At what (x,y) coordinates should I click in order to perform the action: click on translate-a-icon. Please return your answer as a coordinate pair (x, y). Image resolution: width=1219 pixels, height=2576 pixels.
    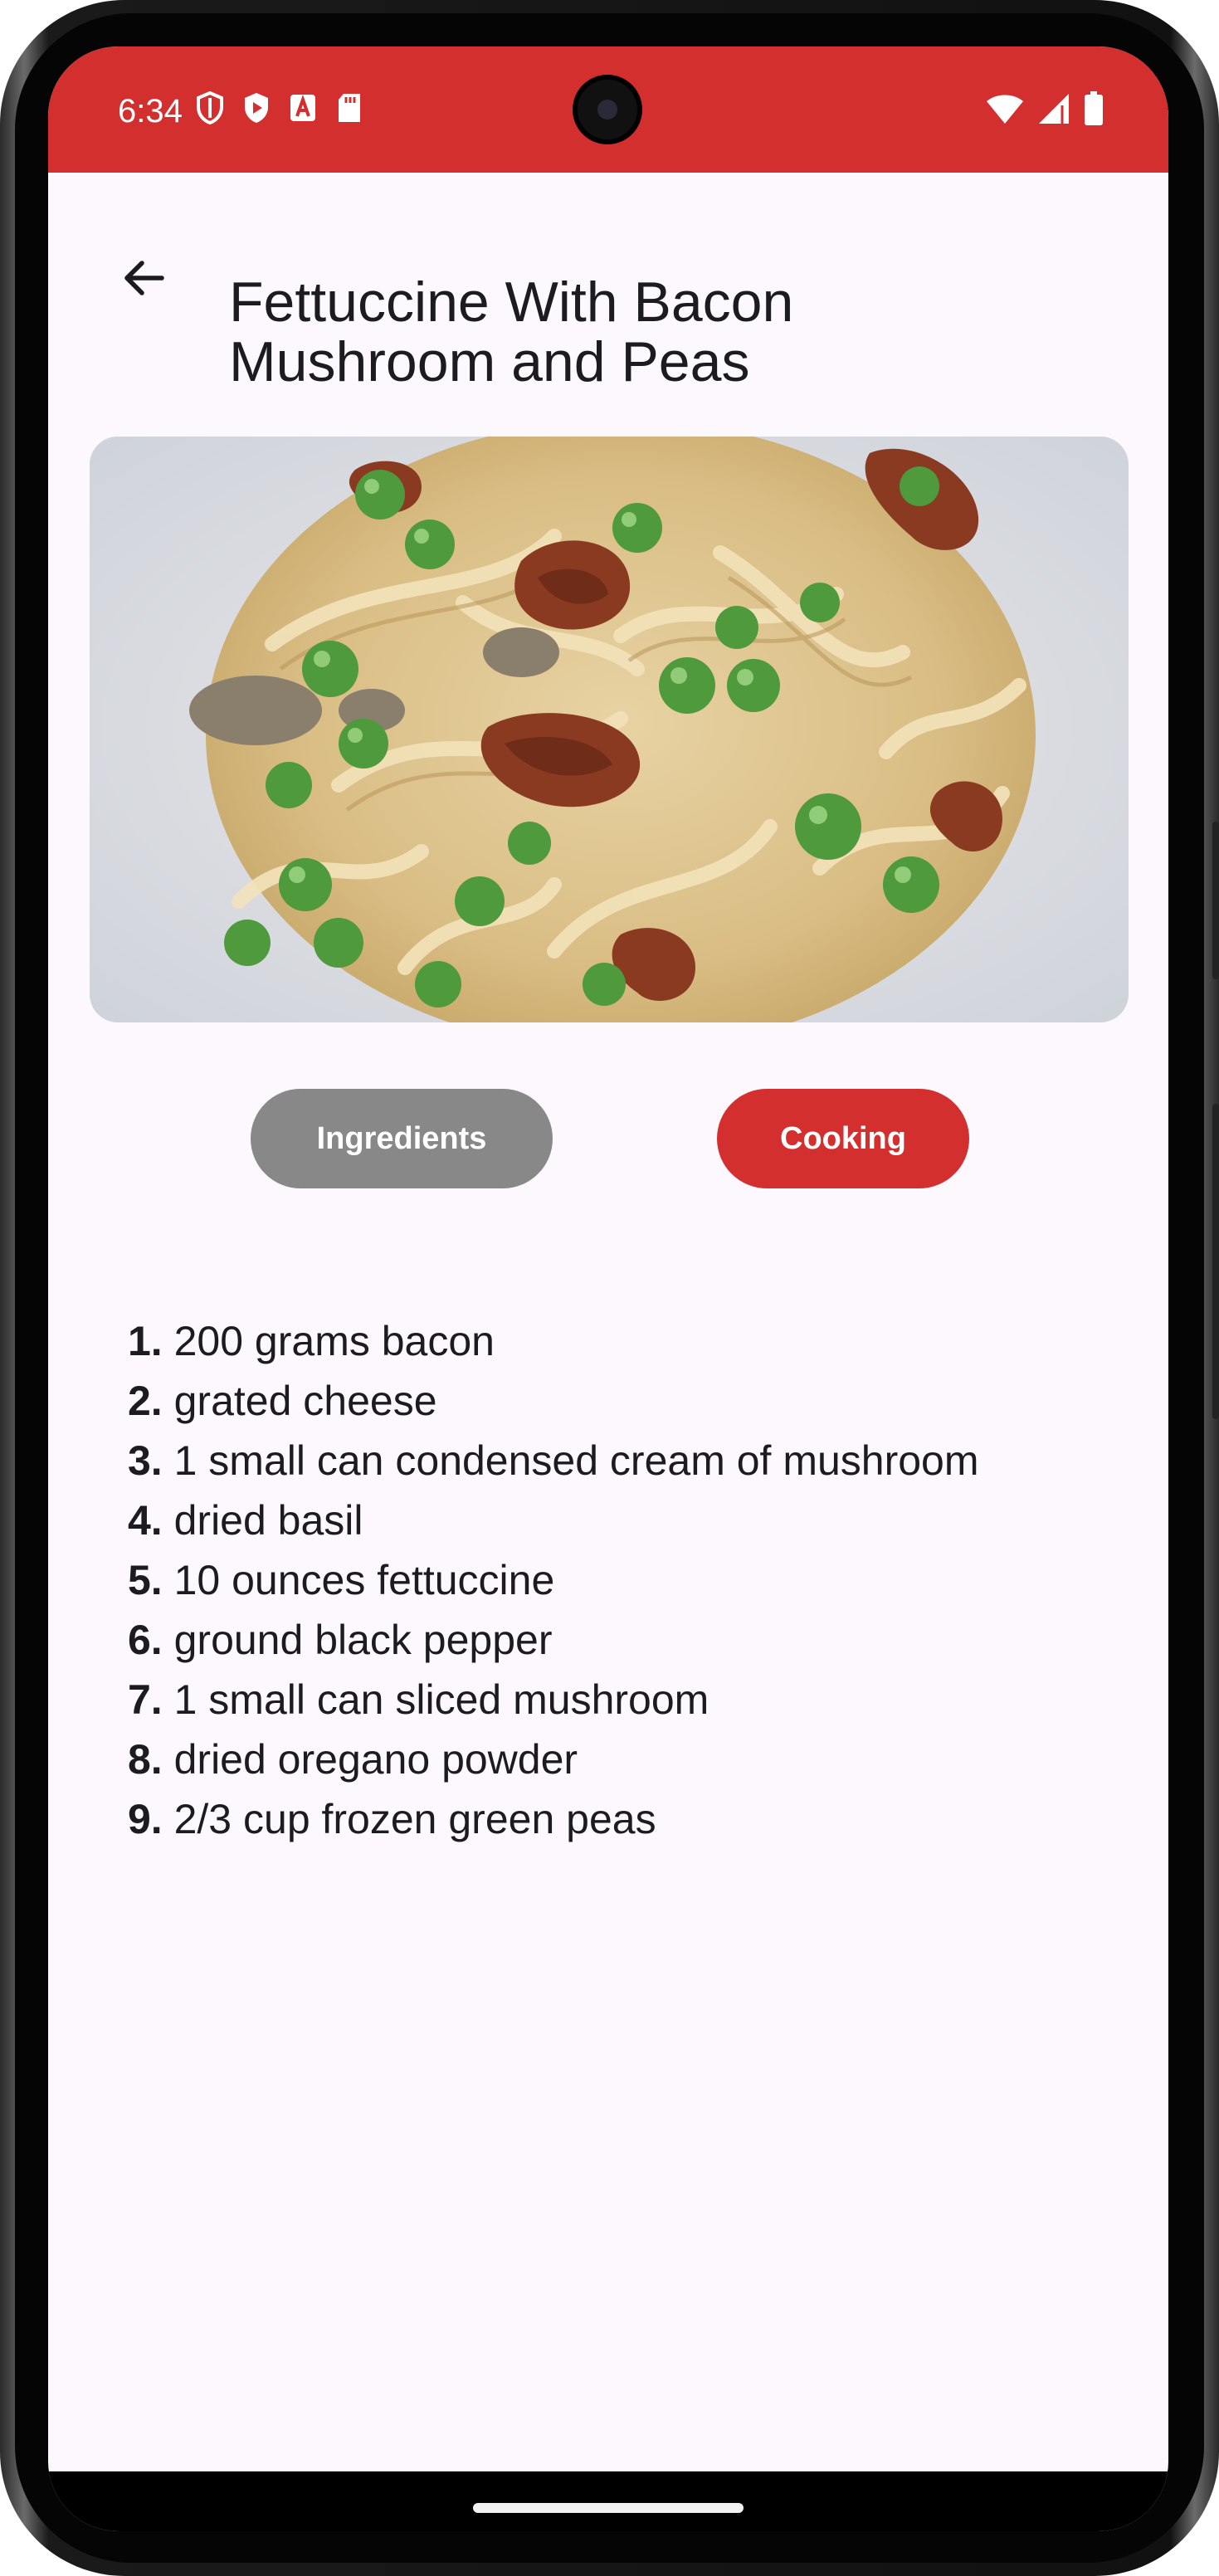
    Looking at the image, I should click on (303, 110).